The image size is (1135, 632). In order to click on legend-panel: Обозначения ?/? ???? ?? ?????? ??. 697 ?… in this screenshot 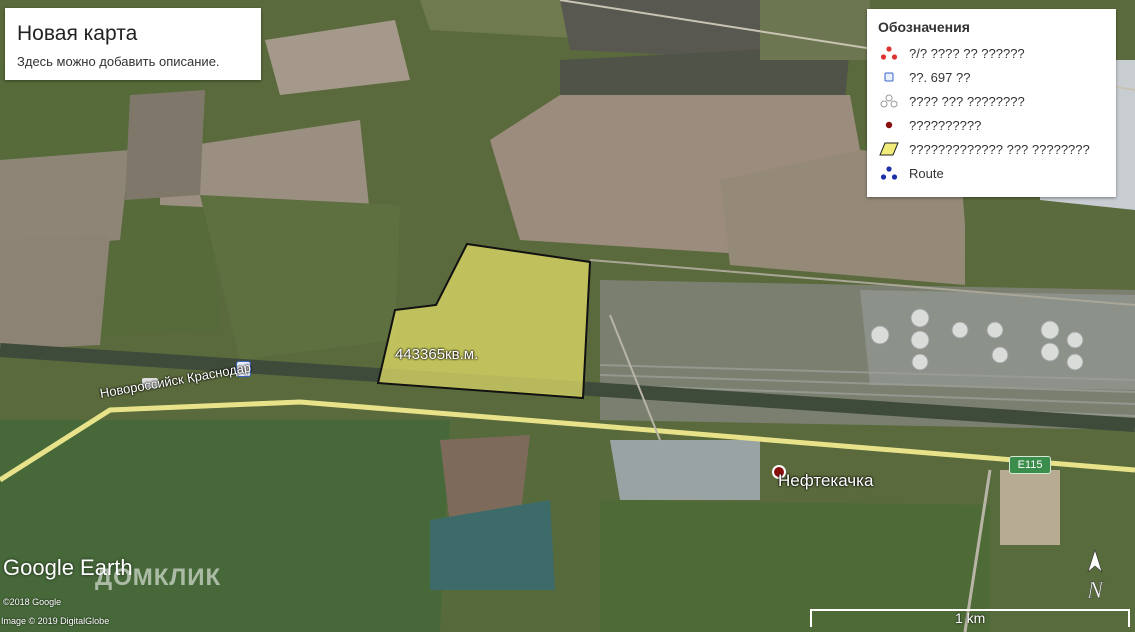, I will do `click(991, 103)`.